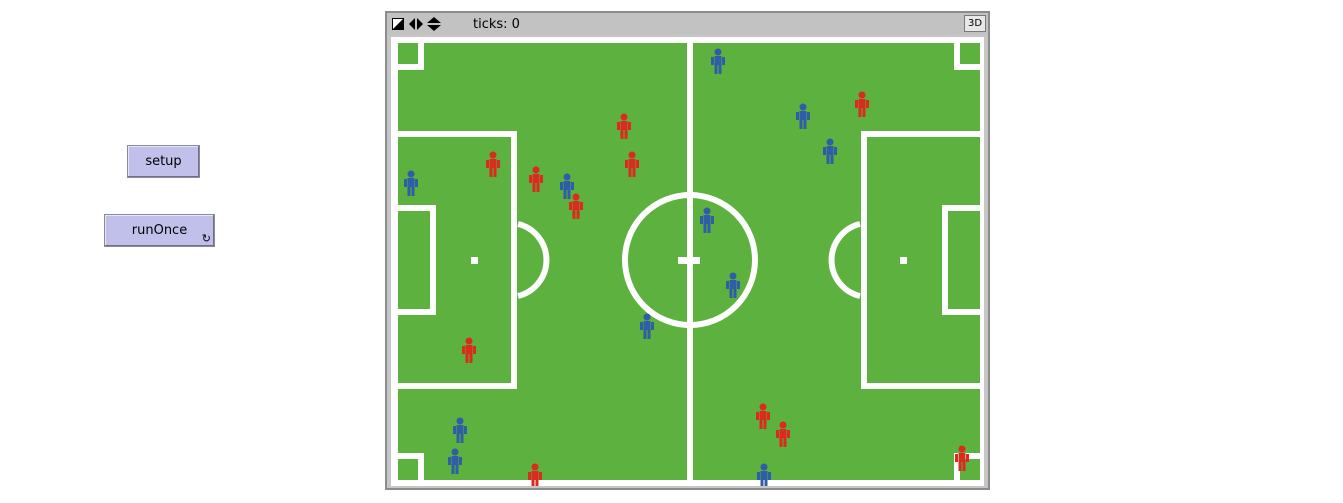 The height and width of the screenshot is (503, 1343). What do you see at coordinates (434, 24) in the screenshot?
I see `vertical-arrows-icon` at bounding box center [434, 24].